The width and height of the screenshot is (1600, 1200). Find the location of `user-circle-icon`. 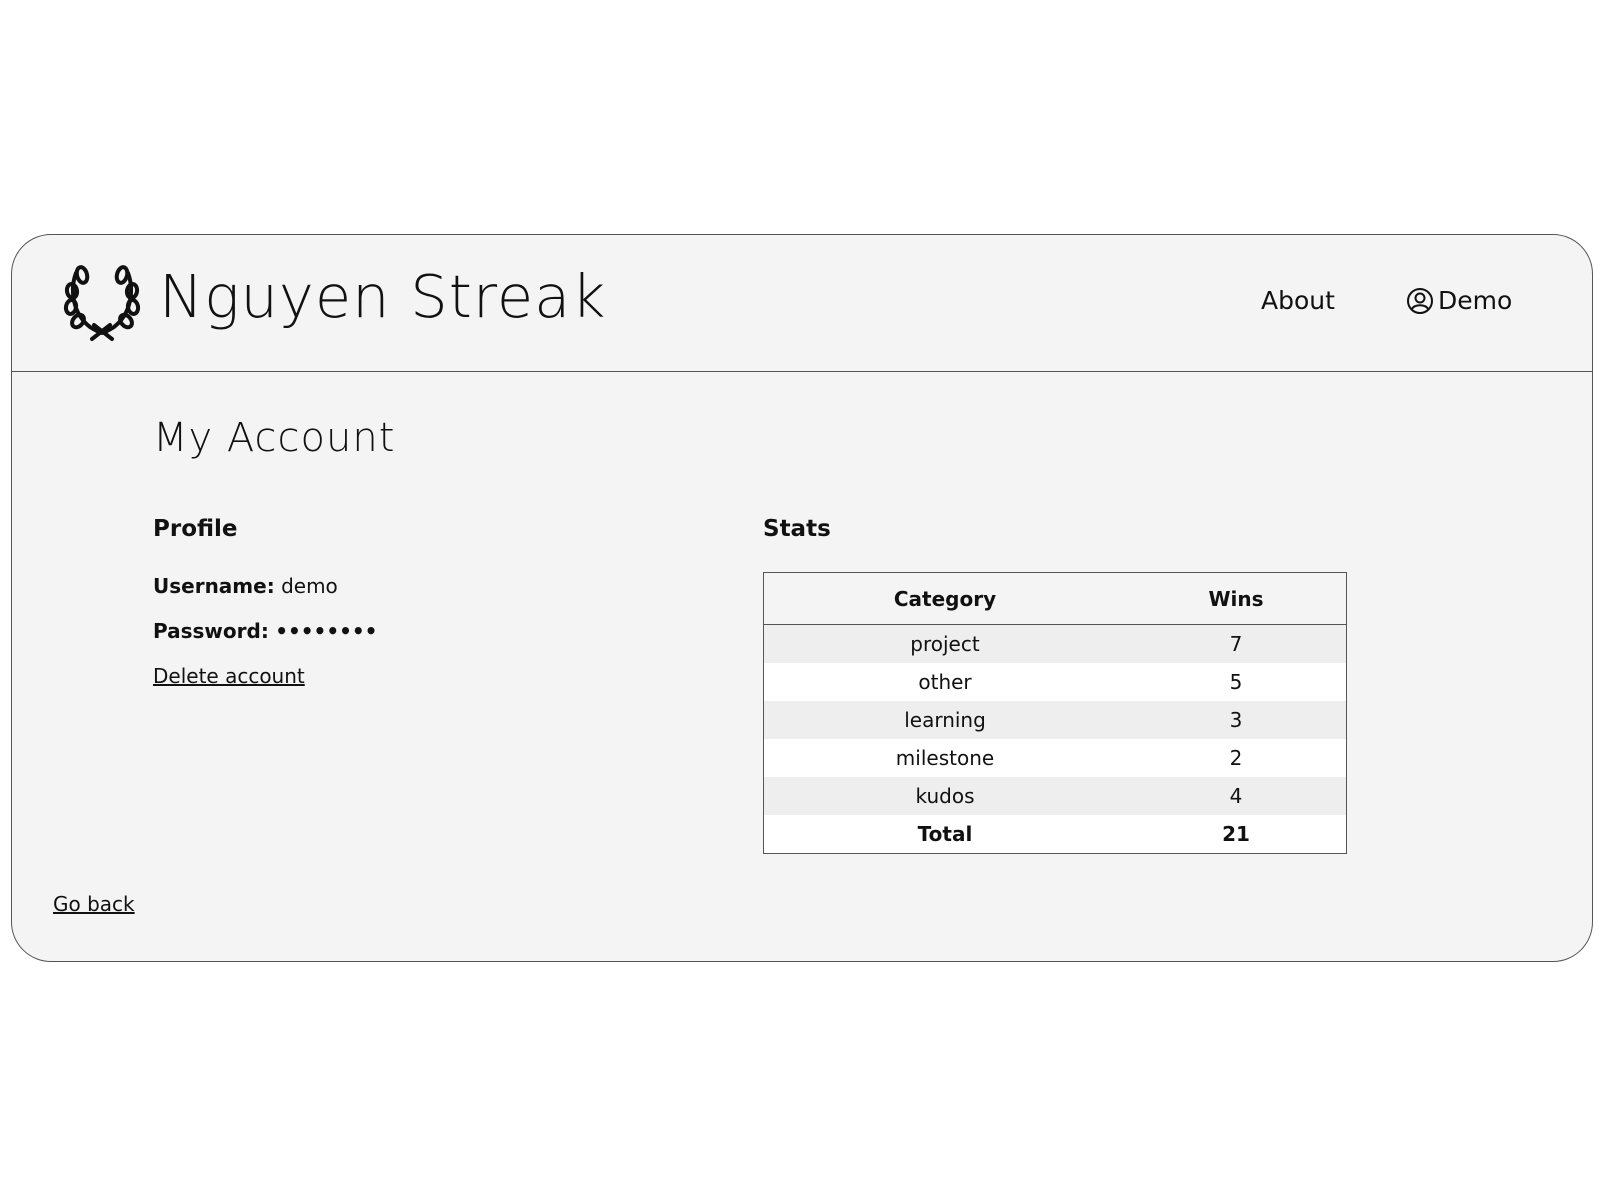

user-circle-icon is located at coordinates (1420, 301).